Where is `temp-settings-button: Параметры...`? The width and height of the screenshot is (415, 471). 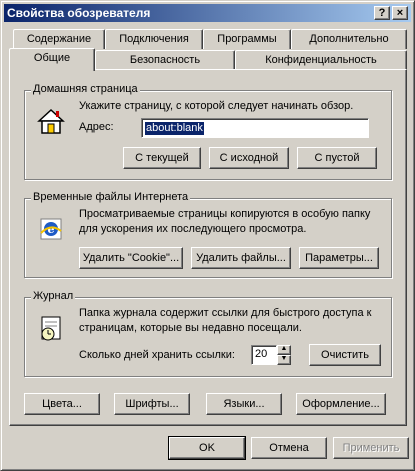 temp-settings-button: Параметры... is located at coordinates (339, 258).